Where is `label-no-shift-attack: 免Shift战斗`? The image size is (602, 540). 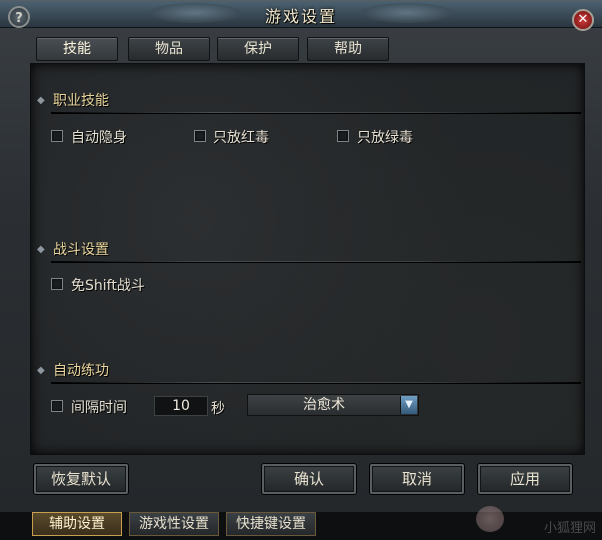
label-no-shift-attack: 免Shift战斗 is located at coordinates (108, 286).